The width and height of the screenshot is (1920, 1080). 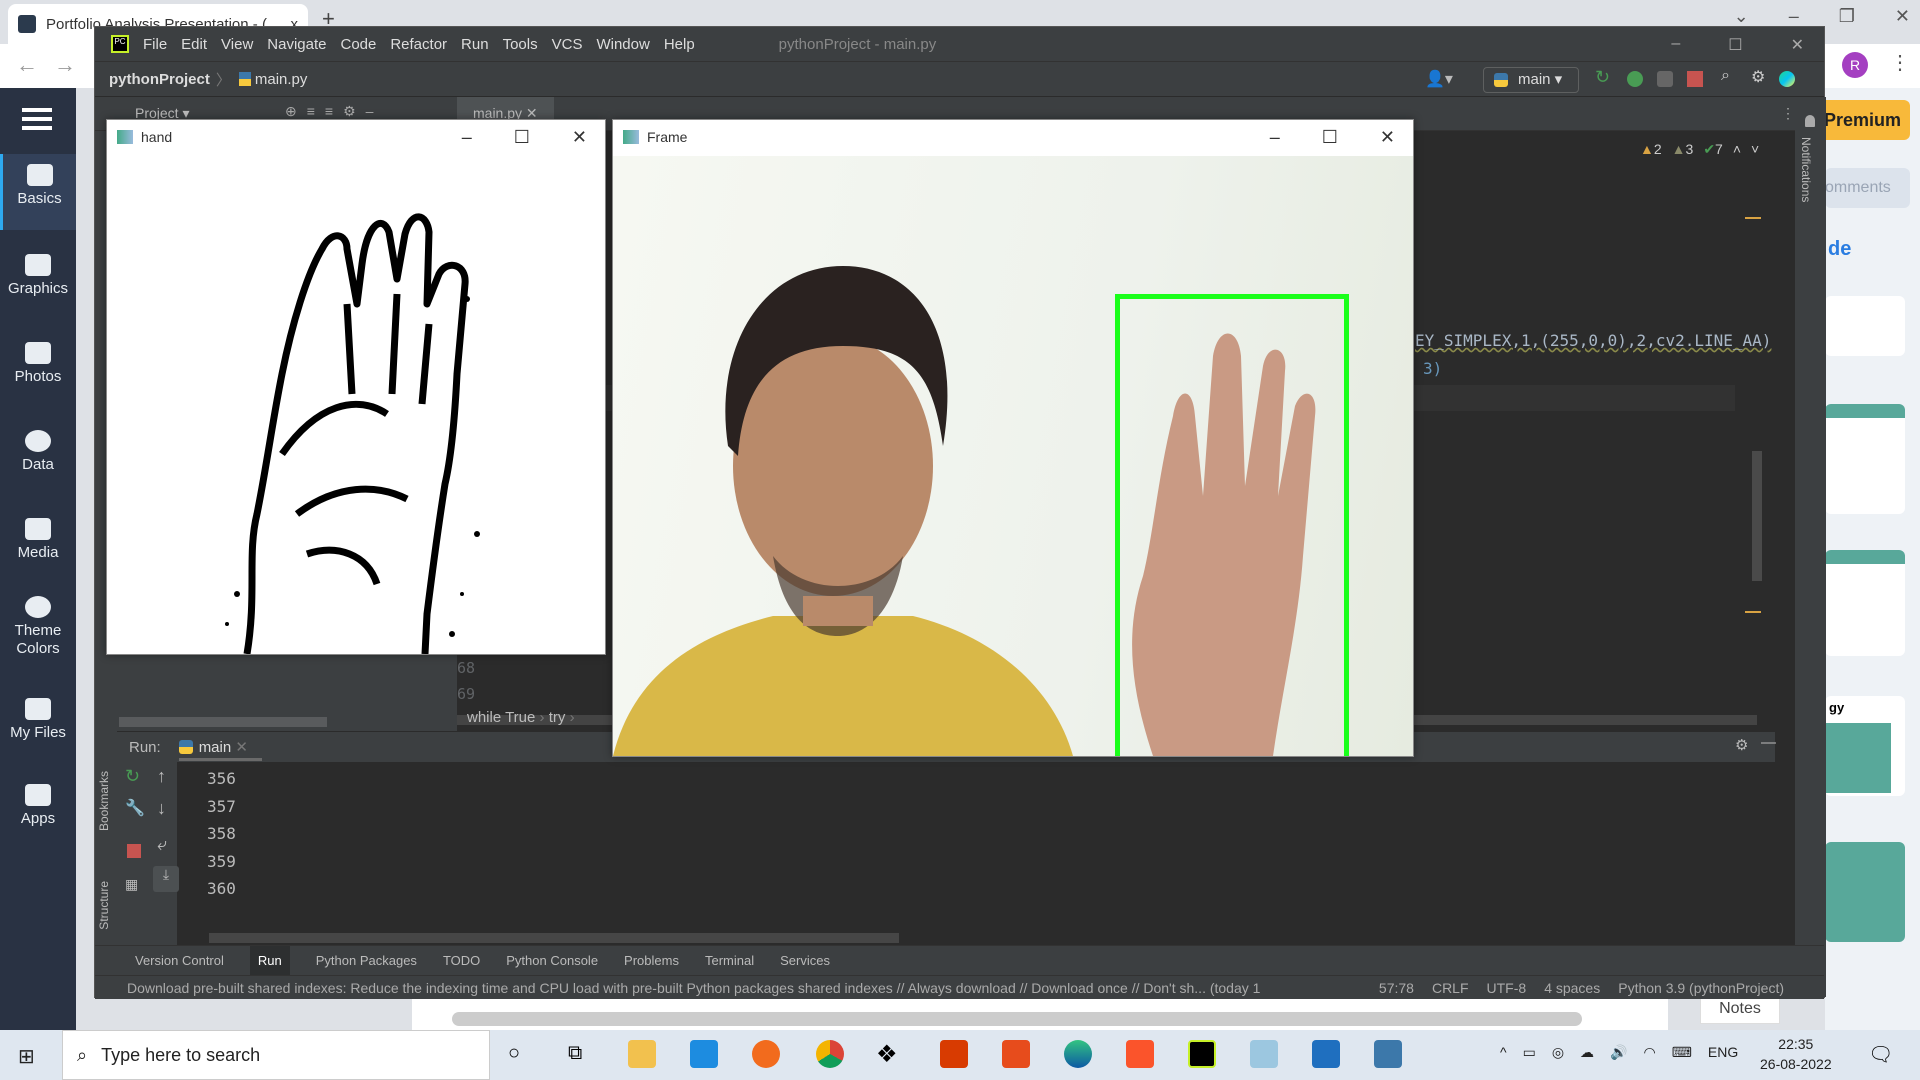 I want to click on menu-code: Code, so click(x=358, y=44).